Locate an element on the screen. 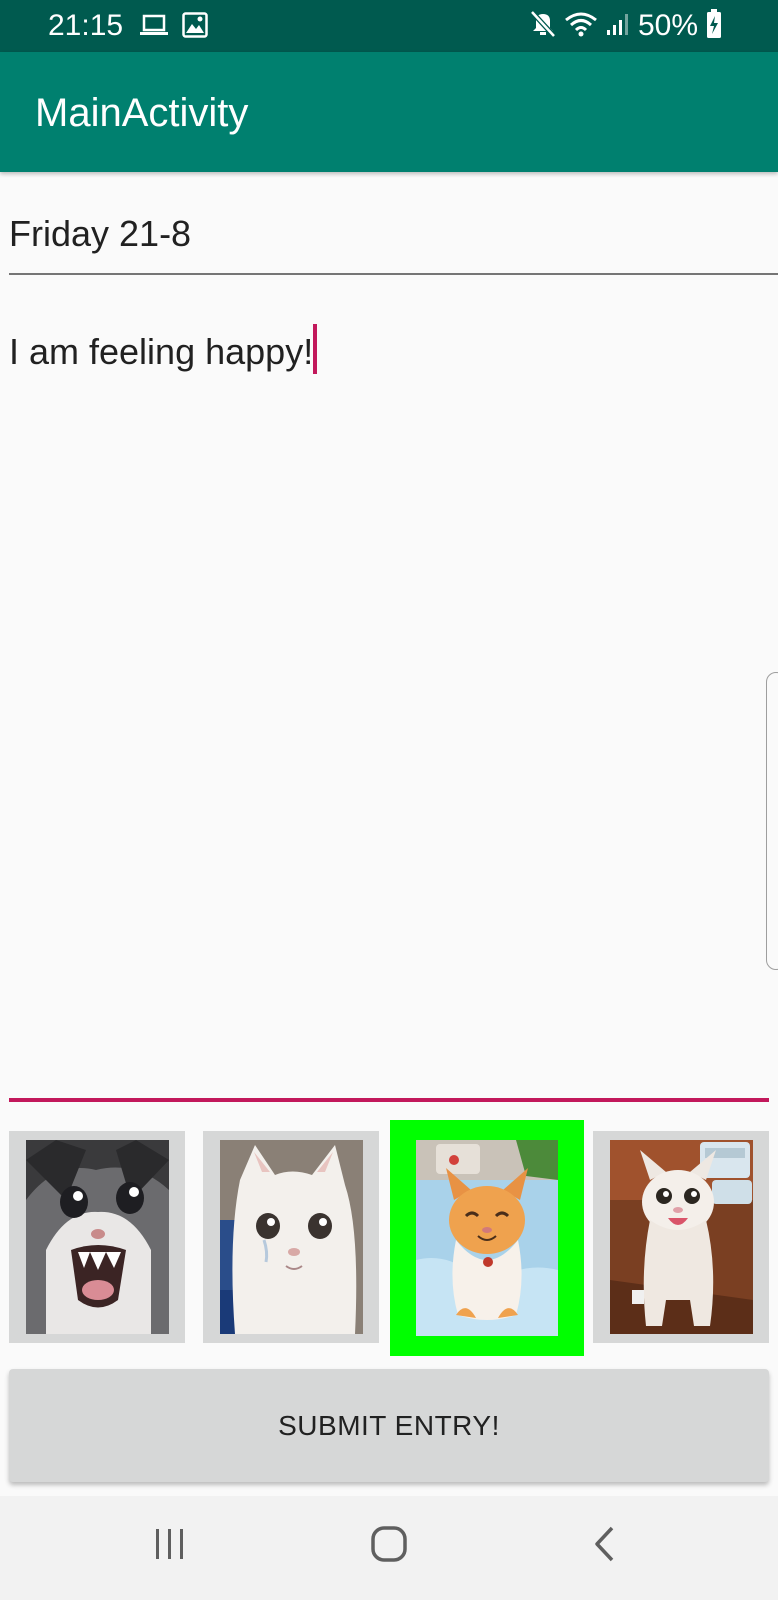 This screenshot has height=1600, width=778. laptop-icon is located at coordinates (154, 27).